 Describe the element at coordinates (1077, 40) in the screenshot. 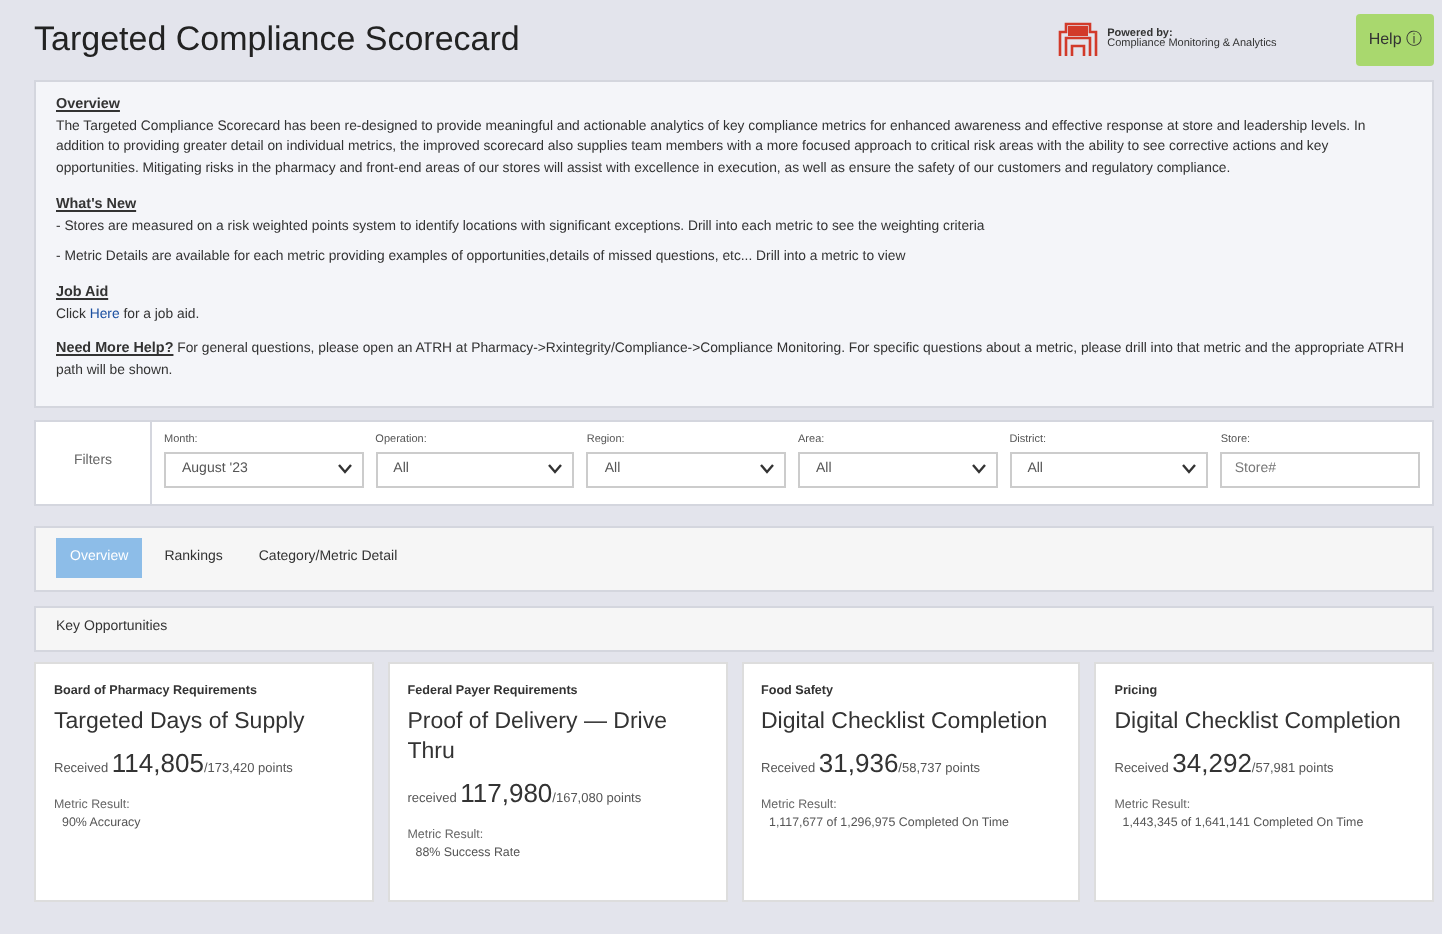

I see `logo-icon` at that location.